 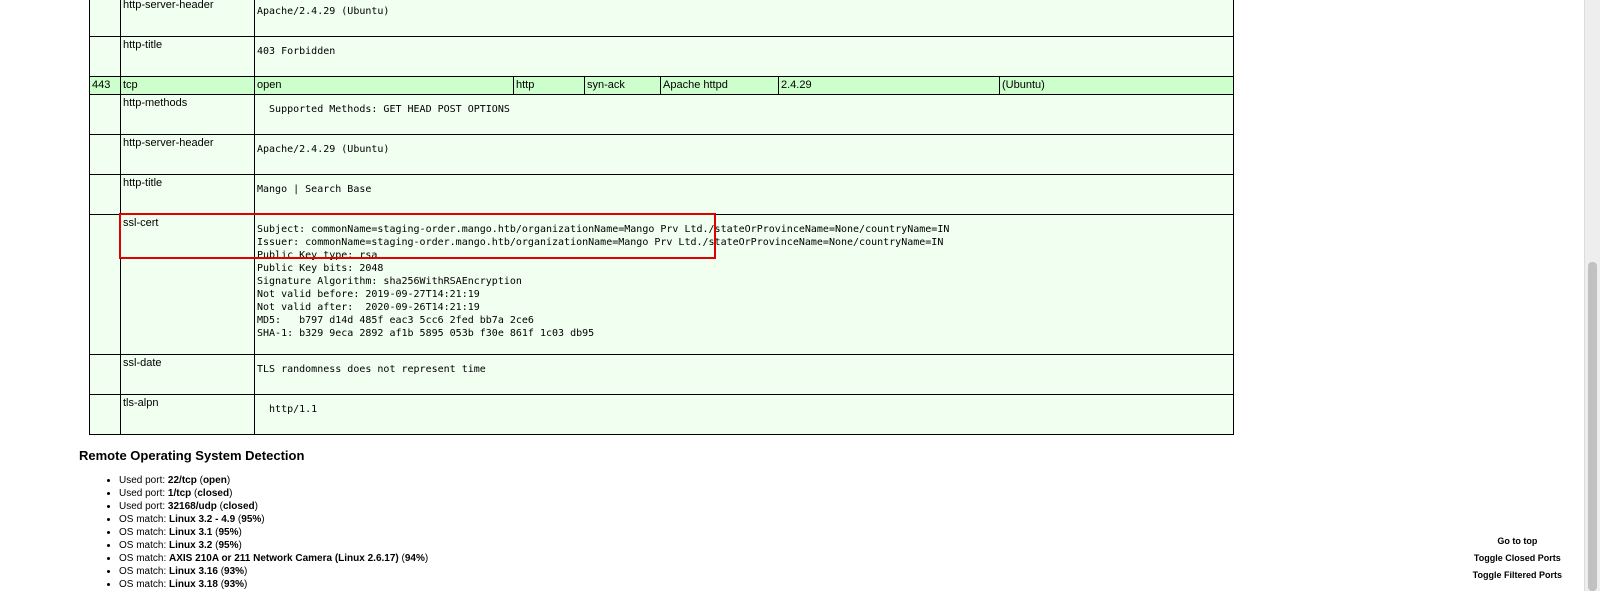 What do you see at coordinates (1517, 575) in the screenshot?
I see `toggle-filtered-ports-link: Toggle Filtered Ports` at bounding box center [1517, 575].